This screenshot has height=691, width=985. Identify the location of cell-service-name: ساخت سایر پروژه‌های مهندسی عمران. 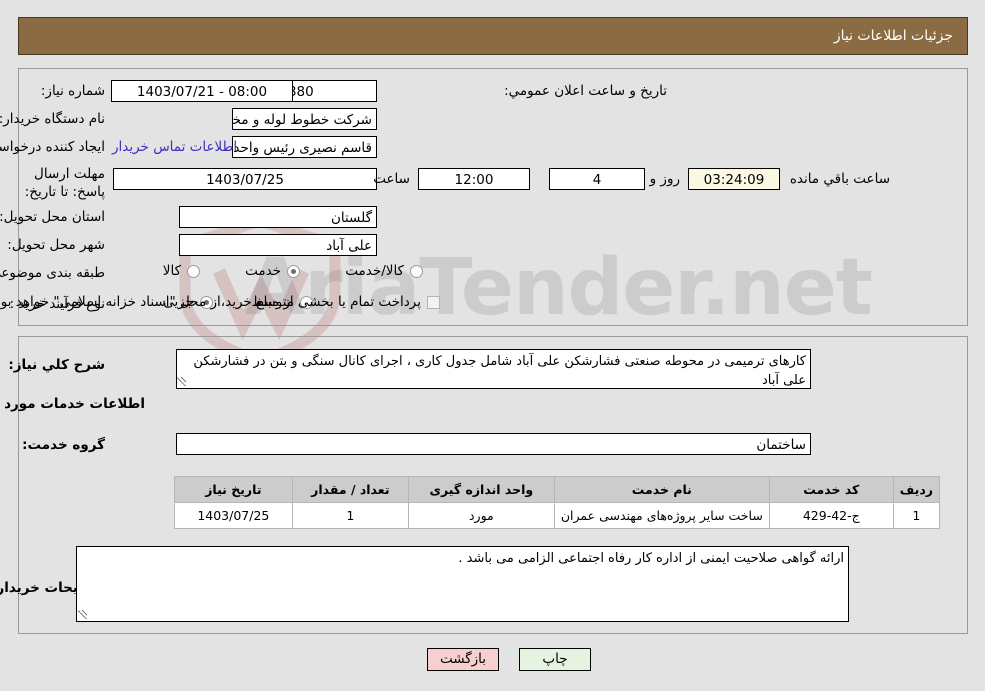
(661, 515).